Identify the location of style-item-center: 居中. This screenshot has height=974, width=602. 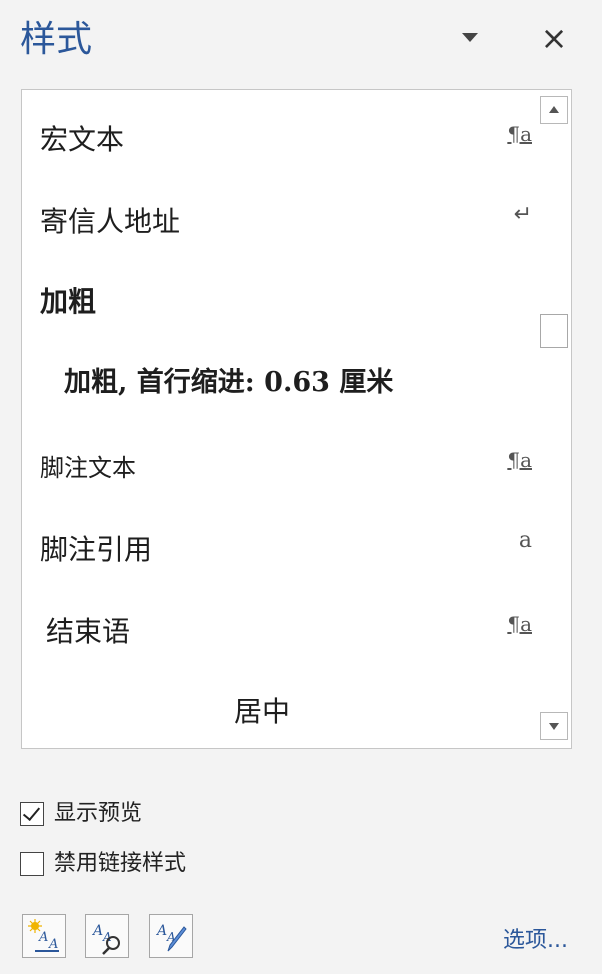
(277, 708).